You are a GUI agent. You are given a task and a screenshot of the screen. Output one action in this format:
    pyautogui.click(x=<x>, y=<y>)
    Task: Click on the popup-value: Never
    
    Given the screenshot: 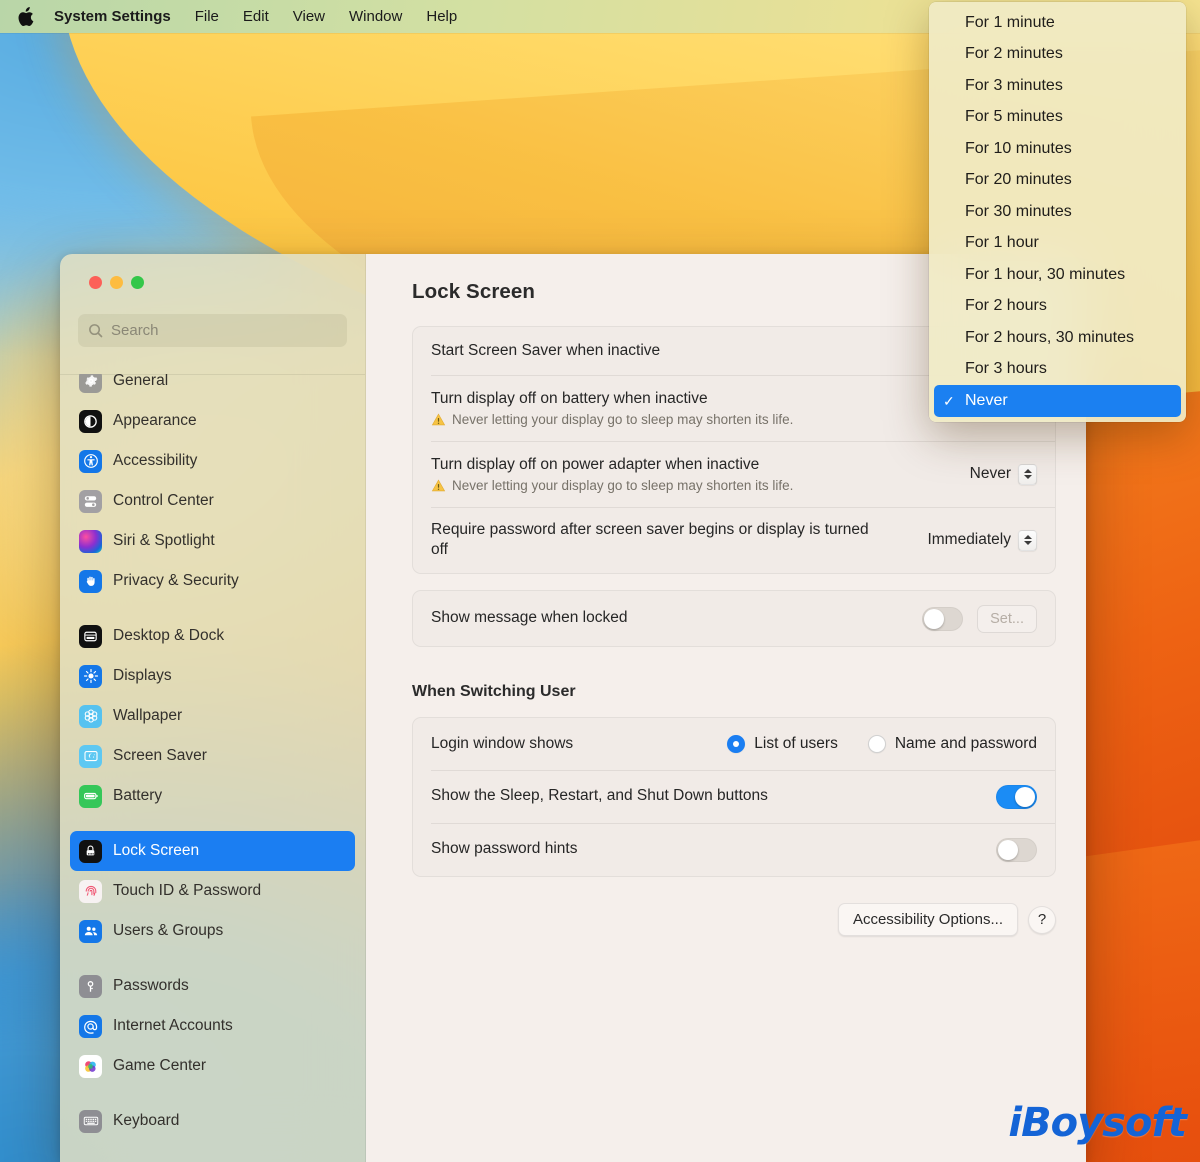 What is the action you would take?
    pyautogui.click(x=990, y=473)
    